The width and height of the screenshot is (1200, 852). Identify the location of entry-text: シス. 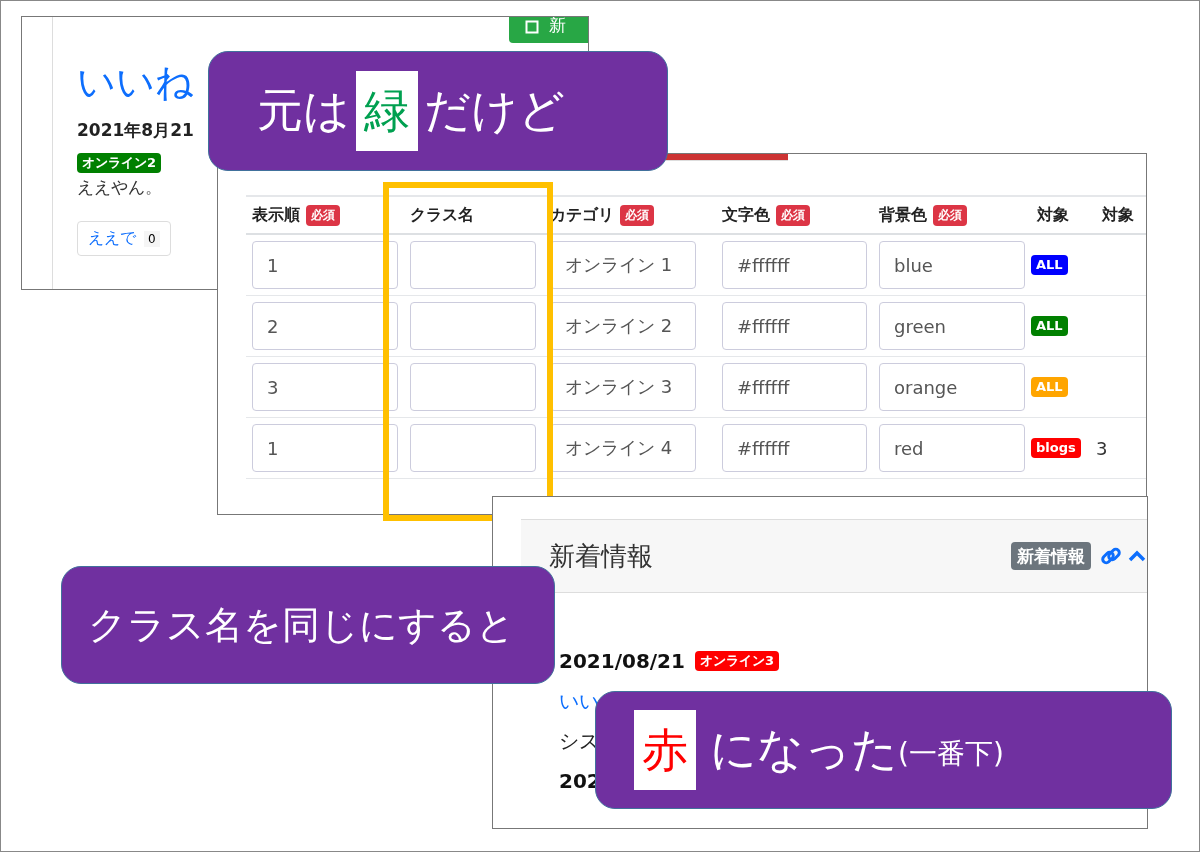
(579, 741).